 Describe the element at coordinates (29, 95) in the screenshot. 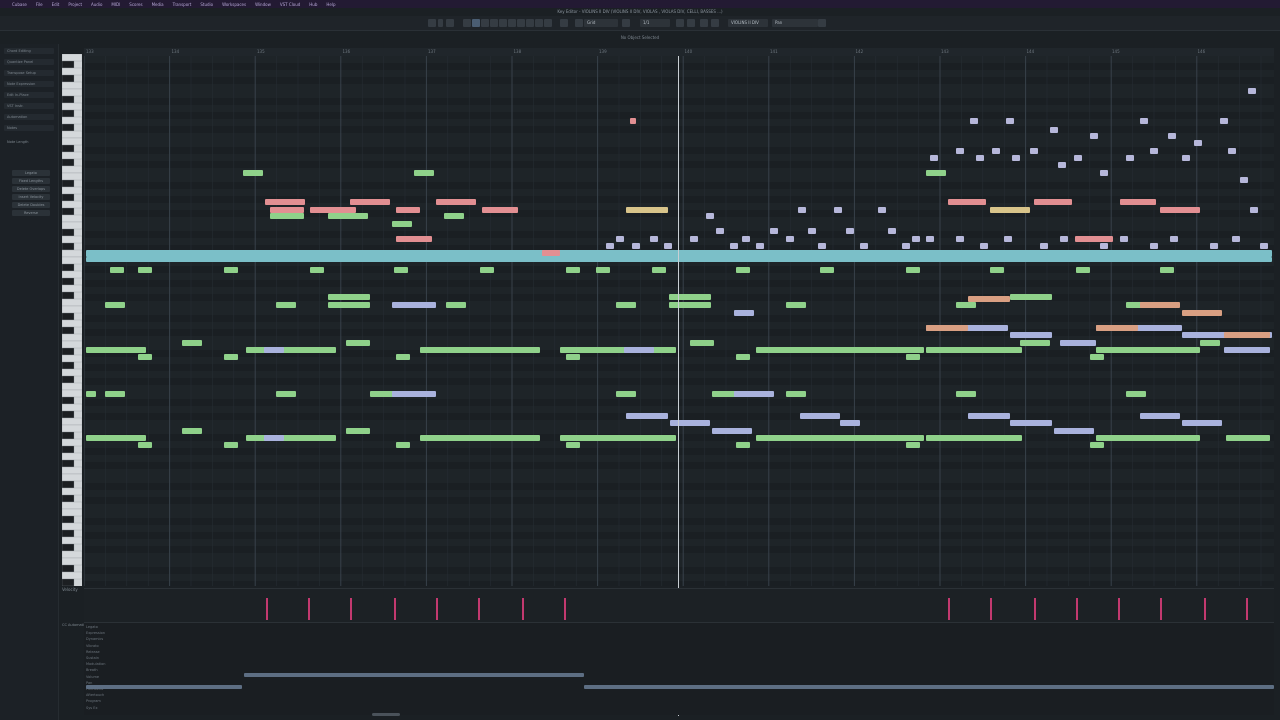

I see `inspector-section: Edit In-Place` at that location.